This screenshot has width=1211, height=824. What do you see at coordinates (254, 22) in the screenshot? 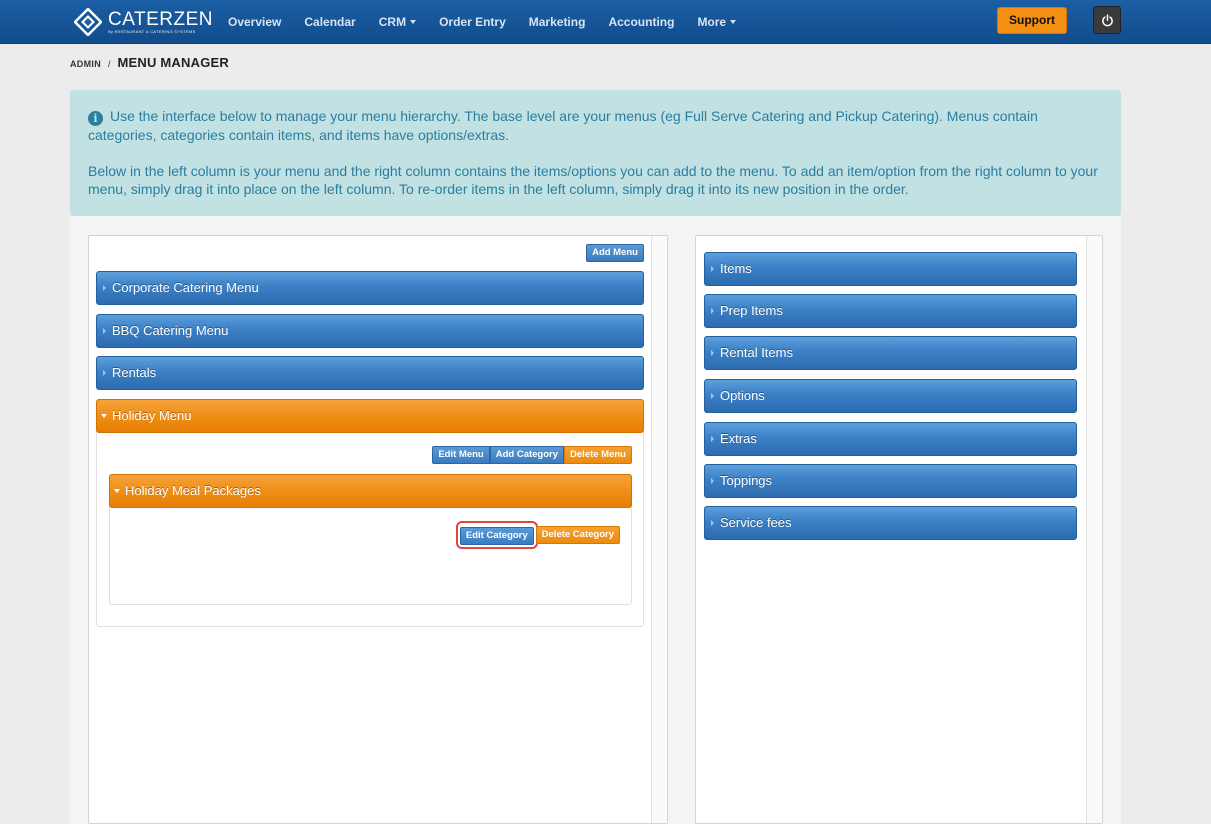
I see `nav-overview: Overview` at bounding box center [254, 22].